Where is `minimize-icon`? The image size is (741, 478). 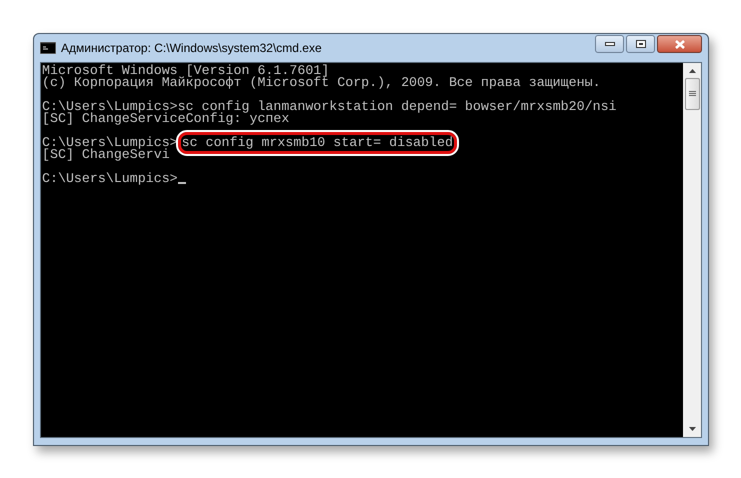
minimize-icon is located at coordinates (609, 44).